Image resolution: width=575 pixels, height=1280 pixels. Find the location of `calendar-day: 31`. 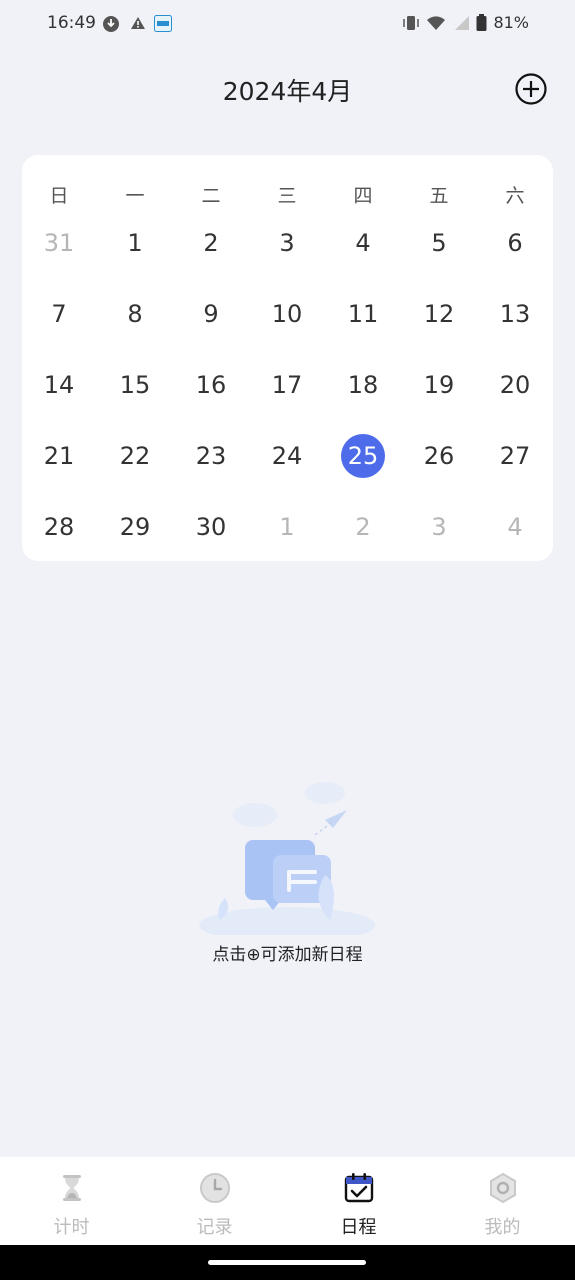

calendar-day: 31 is located at coordinates (59, 243).